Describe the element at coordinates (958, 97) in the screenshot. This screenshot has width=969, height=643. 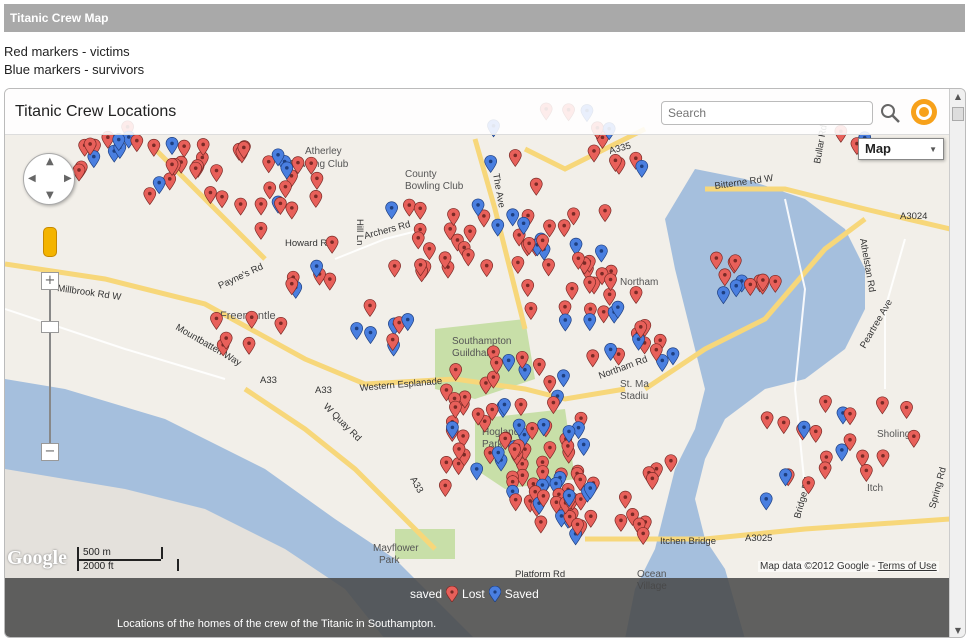
I see `scroll-up-icon: ▲` at that location.